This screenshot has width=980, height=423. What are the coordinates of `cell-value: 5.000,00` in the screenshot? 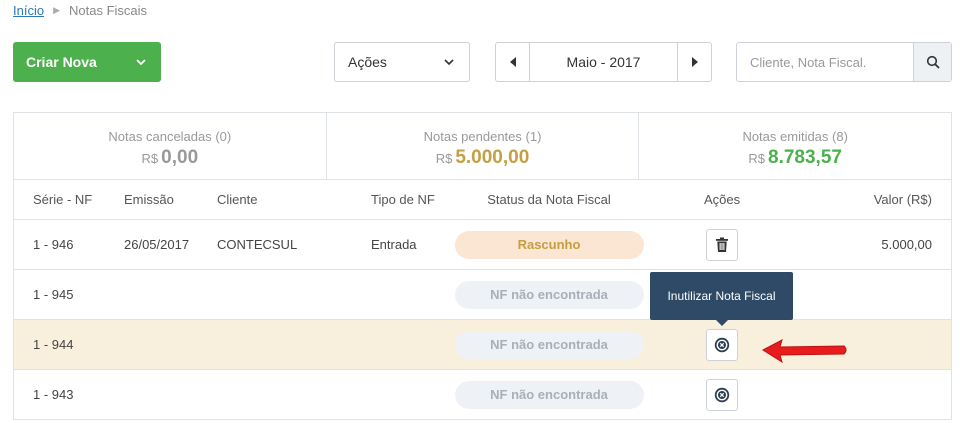 It's located at (906, 244).